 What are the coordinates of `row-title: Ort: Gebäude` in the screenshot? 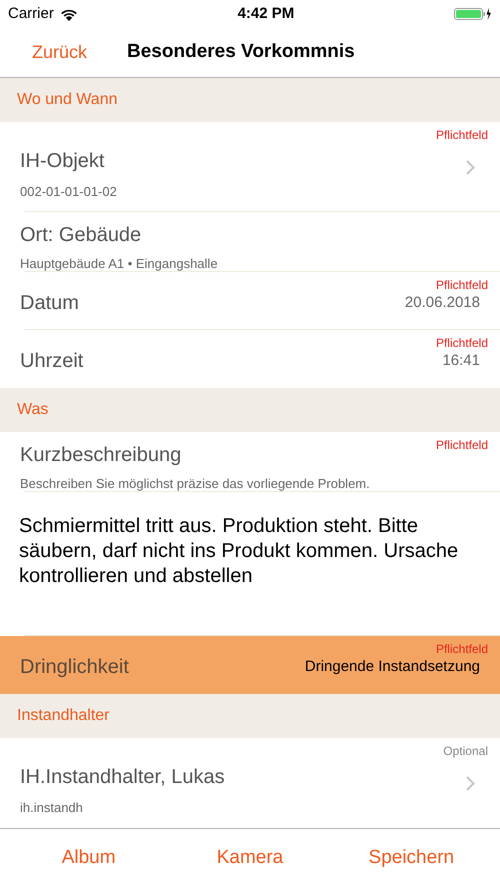 It's located at (81, 235).